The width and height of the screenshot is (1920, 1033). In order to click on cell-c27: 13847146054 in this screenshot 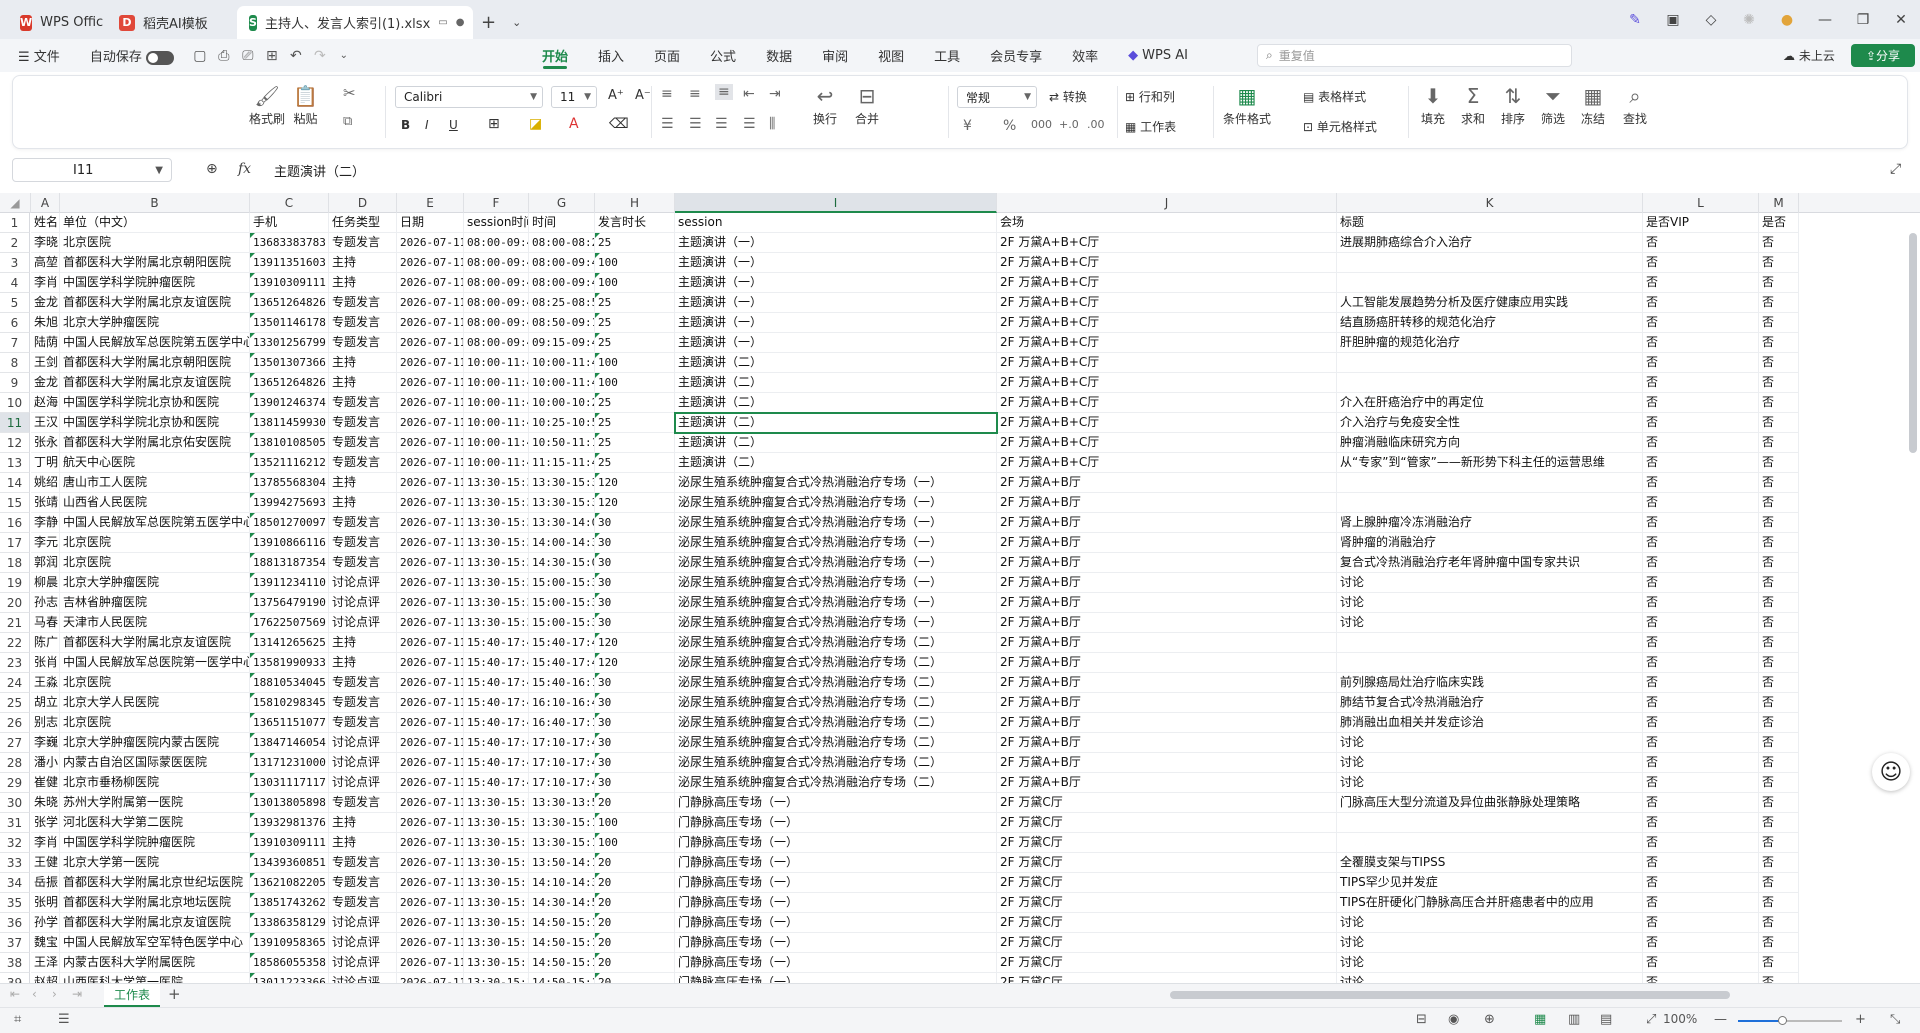, I will do `click(289, 743)`.